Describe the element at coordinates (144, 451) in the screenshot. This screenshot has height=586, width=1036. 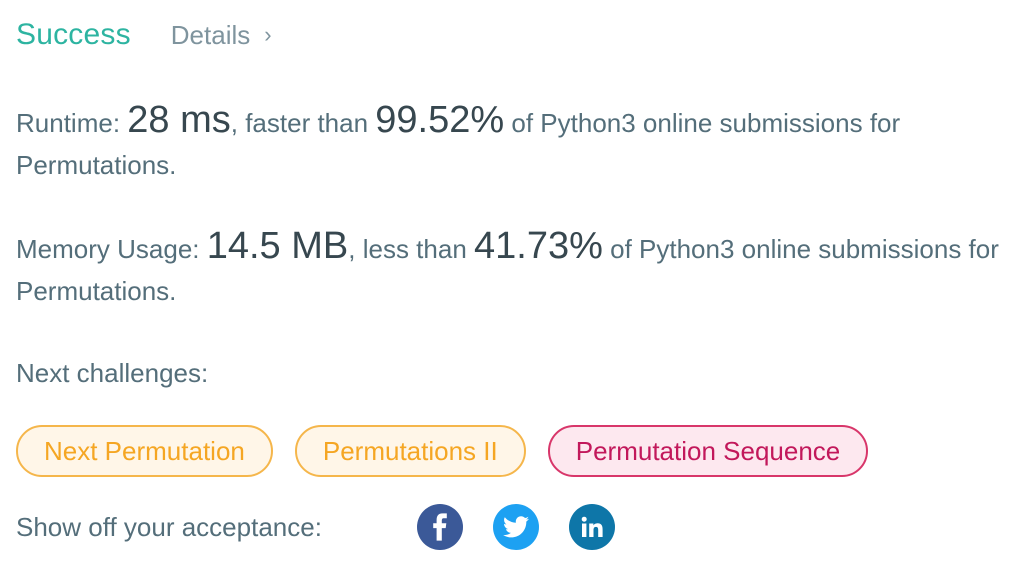
I see `challenge-next-permutation: Next Permutation` at that location.